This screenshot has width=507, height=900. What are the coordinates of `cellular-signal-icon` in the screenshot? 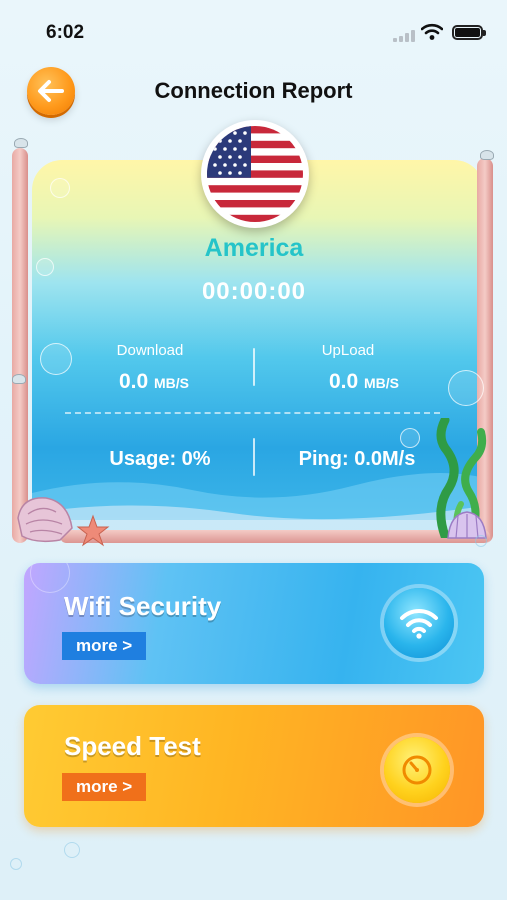 It's located at (404, 36).